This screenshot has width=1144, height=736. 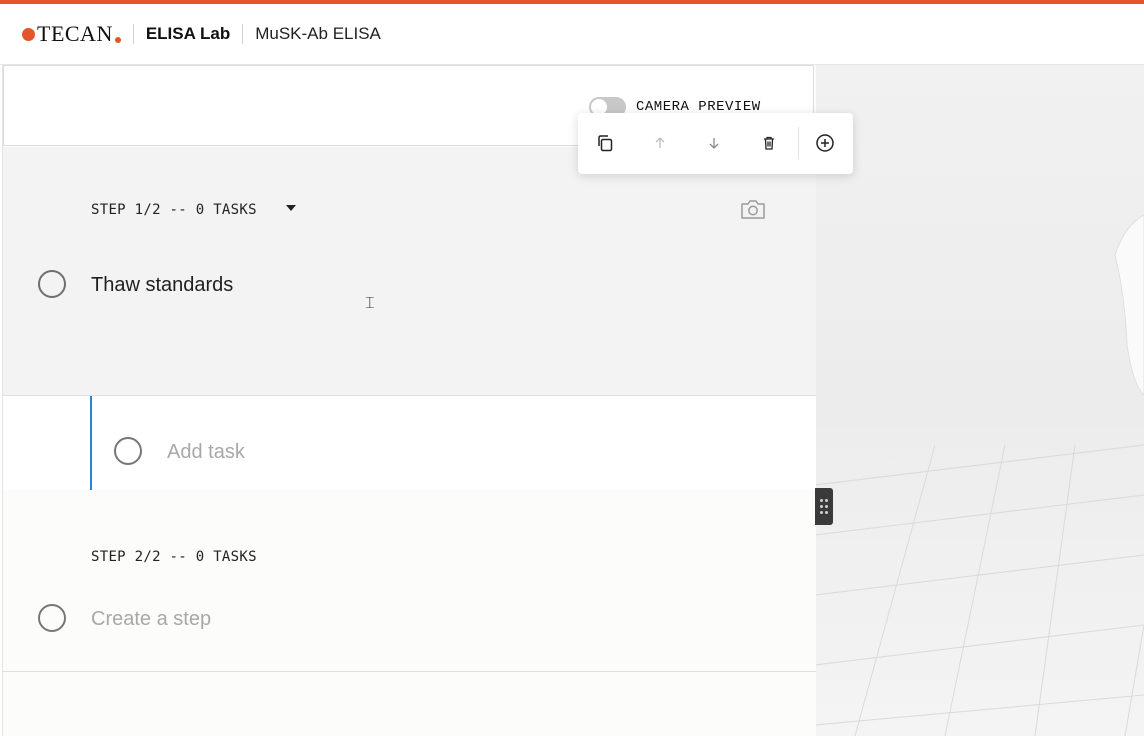 I want to click on move-up-button, so click(x=660, y=143).